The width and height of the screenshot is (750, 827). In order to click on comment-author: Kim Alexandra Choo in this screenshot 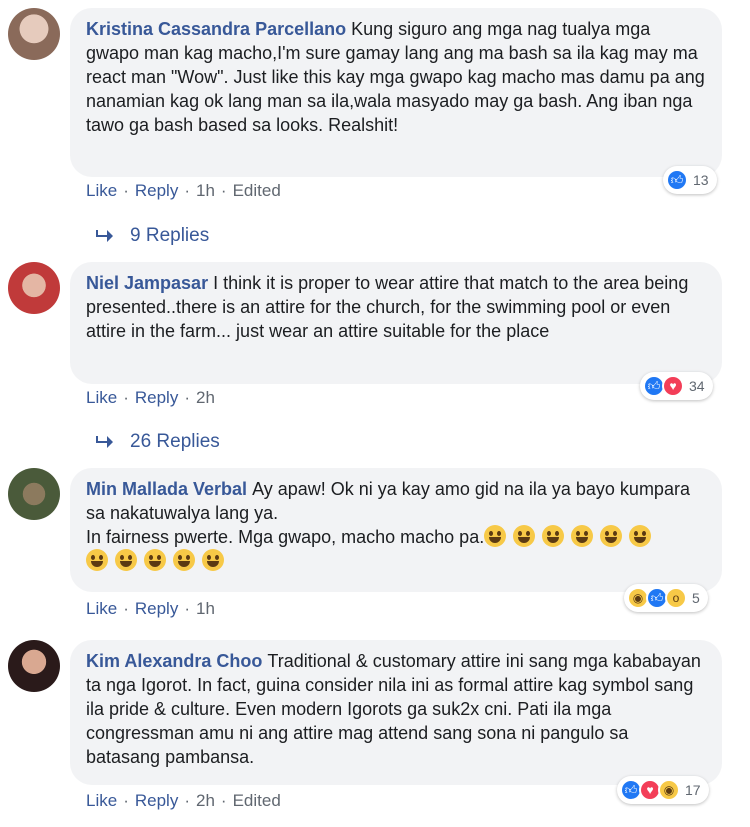, I will do `click(174, 661)`.